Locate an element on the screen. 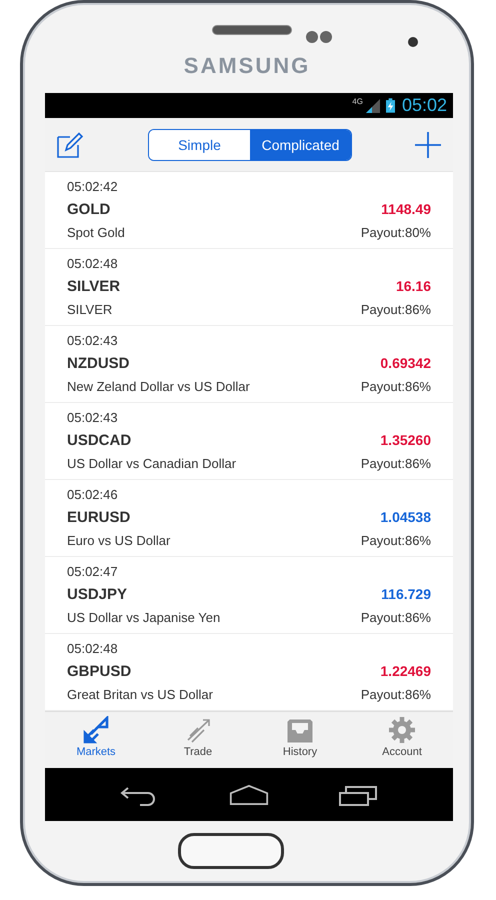 Image resolution: width=496 pixels, height=900 pixels. nav-tab: Account is located at coordinates (402, 740).